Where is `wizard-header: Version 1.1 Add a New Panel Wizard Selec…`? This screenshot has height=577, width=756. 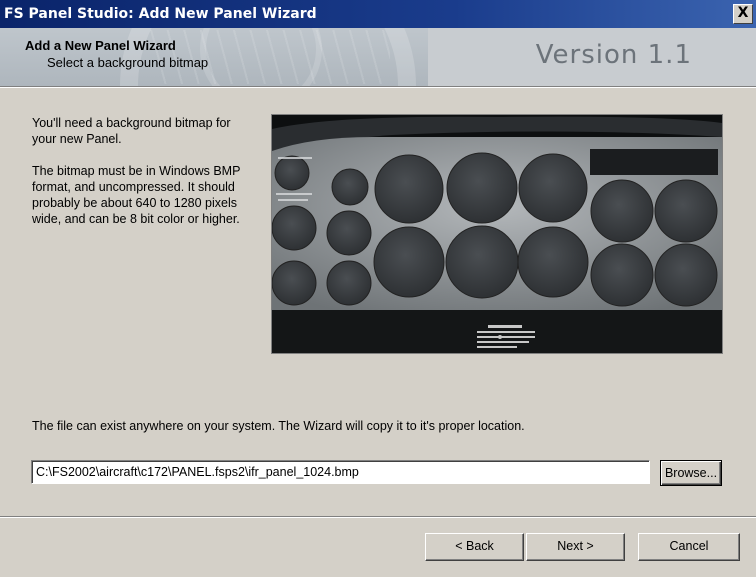
wizard-header: Version 1.1 Add a New Panel Wizard Selec… is located at coordinates (378, 57).